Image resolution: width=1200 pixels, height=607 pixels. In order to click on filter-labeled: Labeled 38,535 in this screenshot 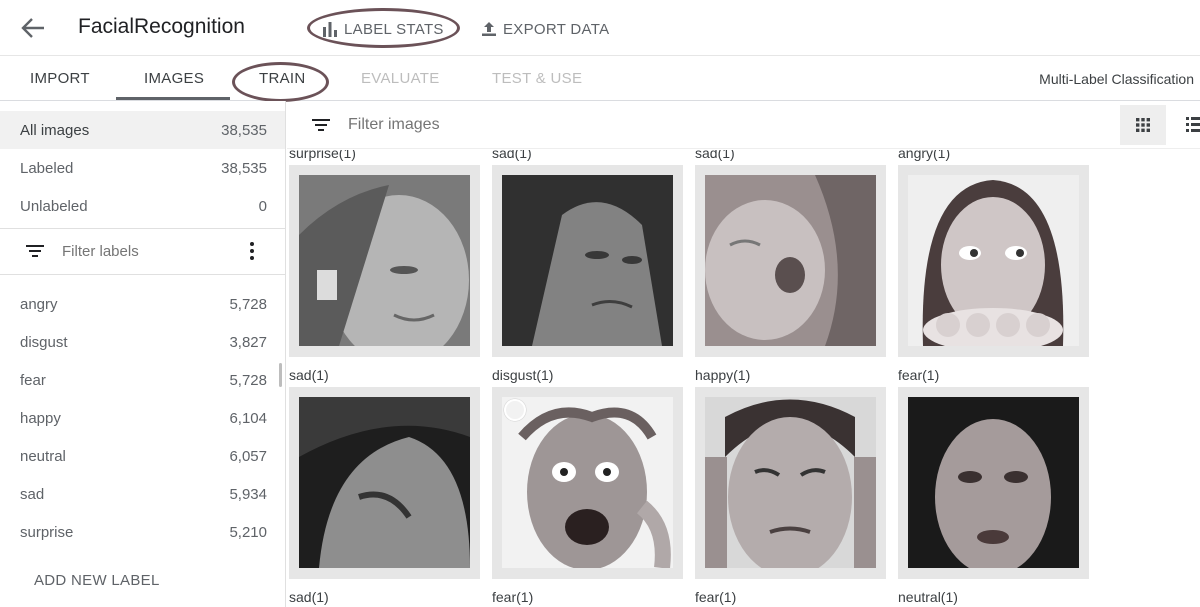, I will do `click(142, 168)`.